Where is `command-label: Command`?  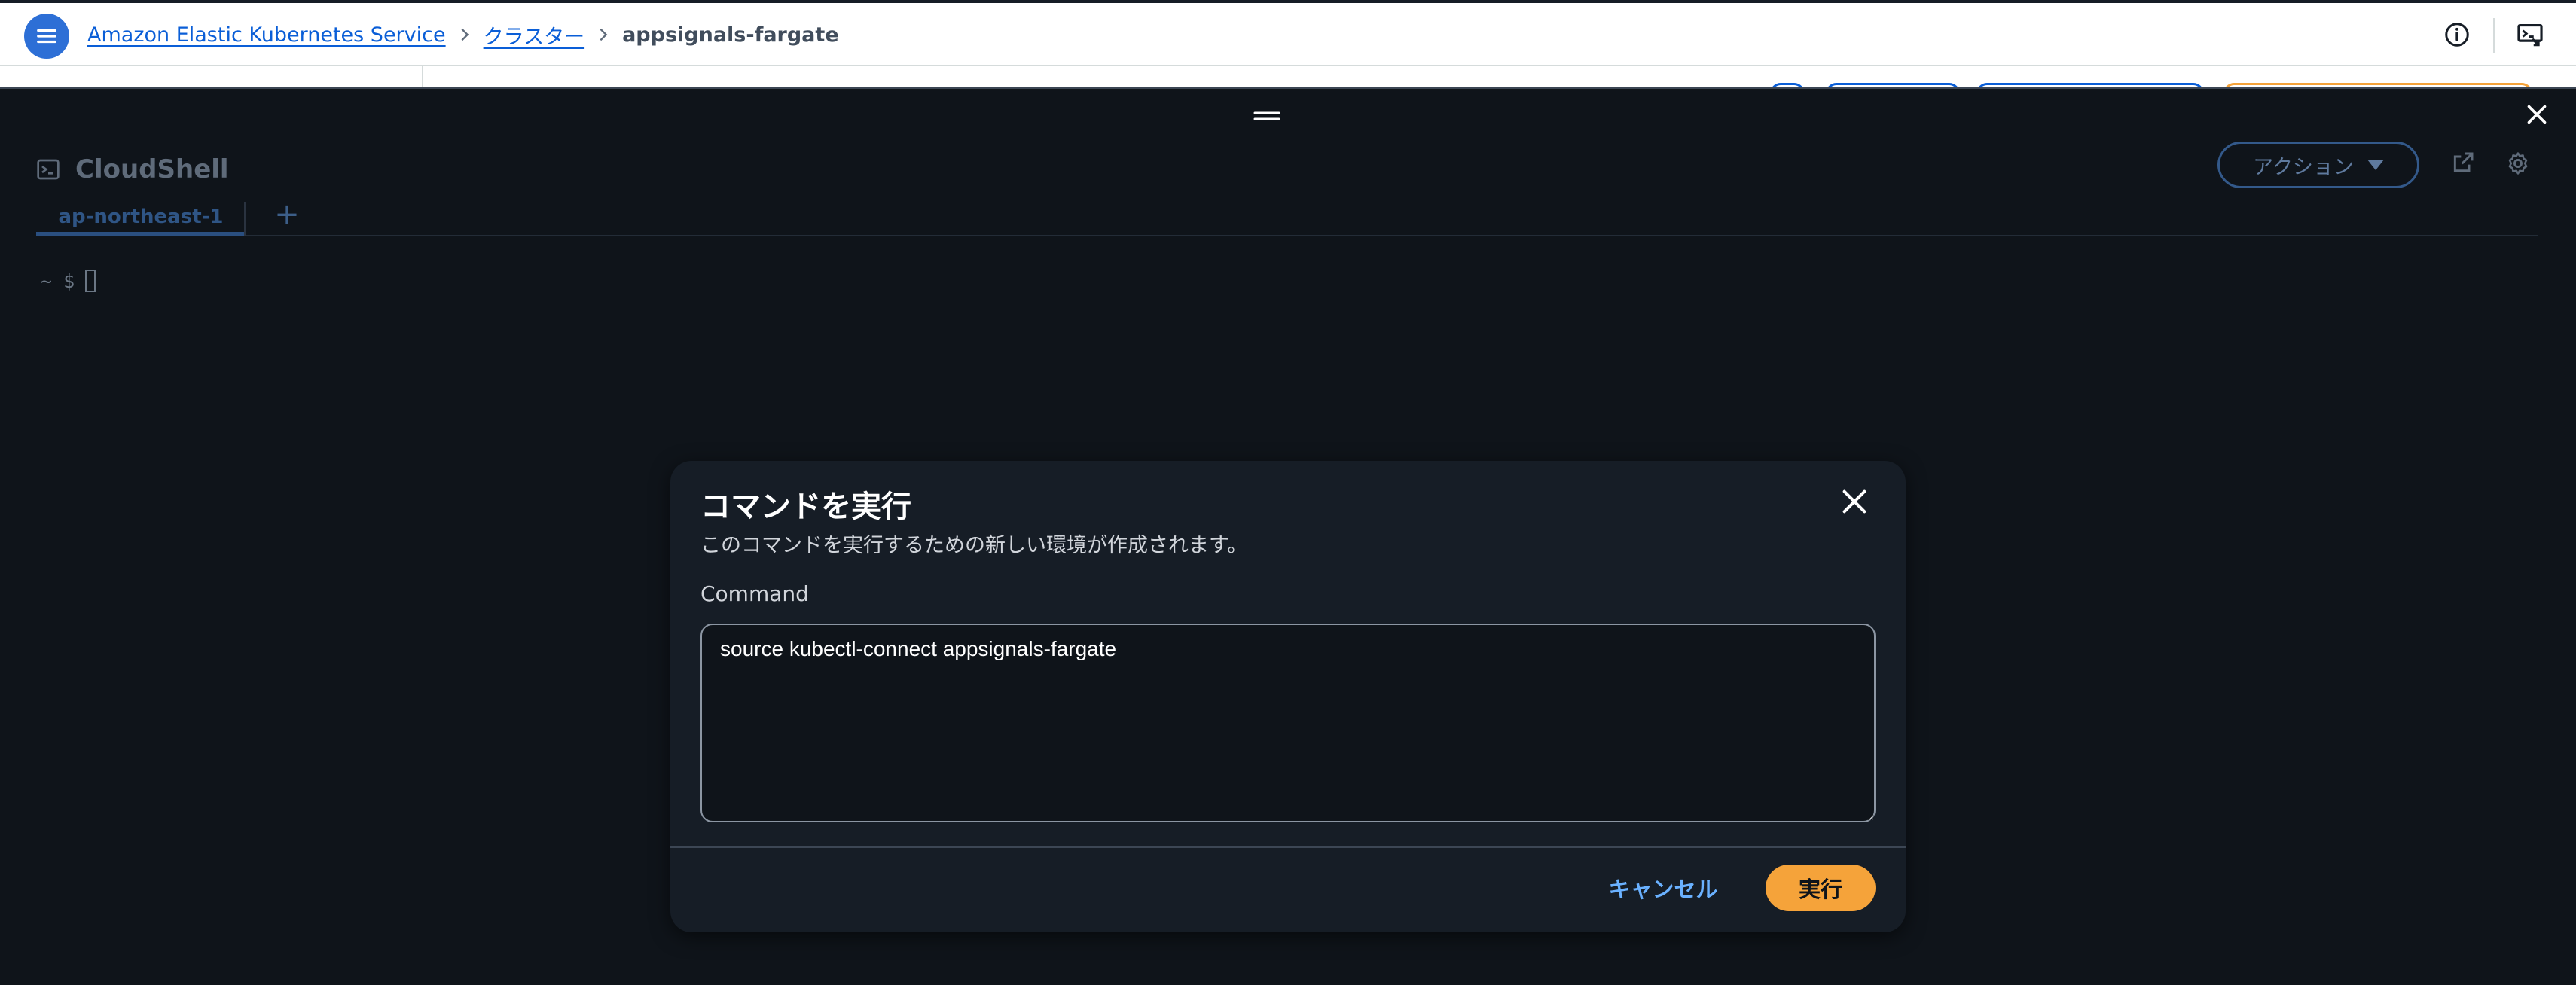
command-label: Command is located at coordinates (755, 594).